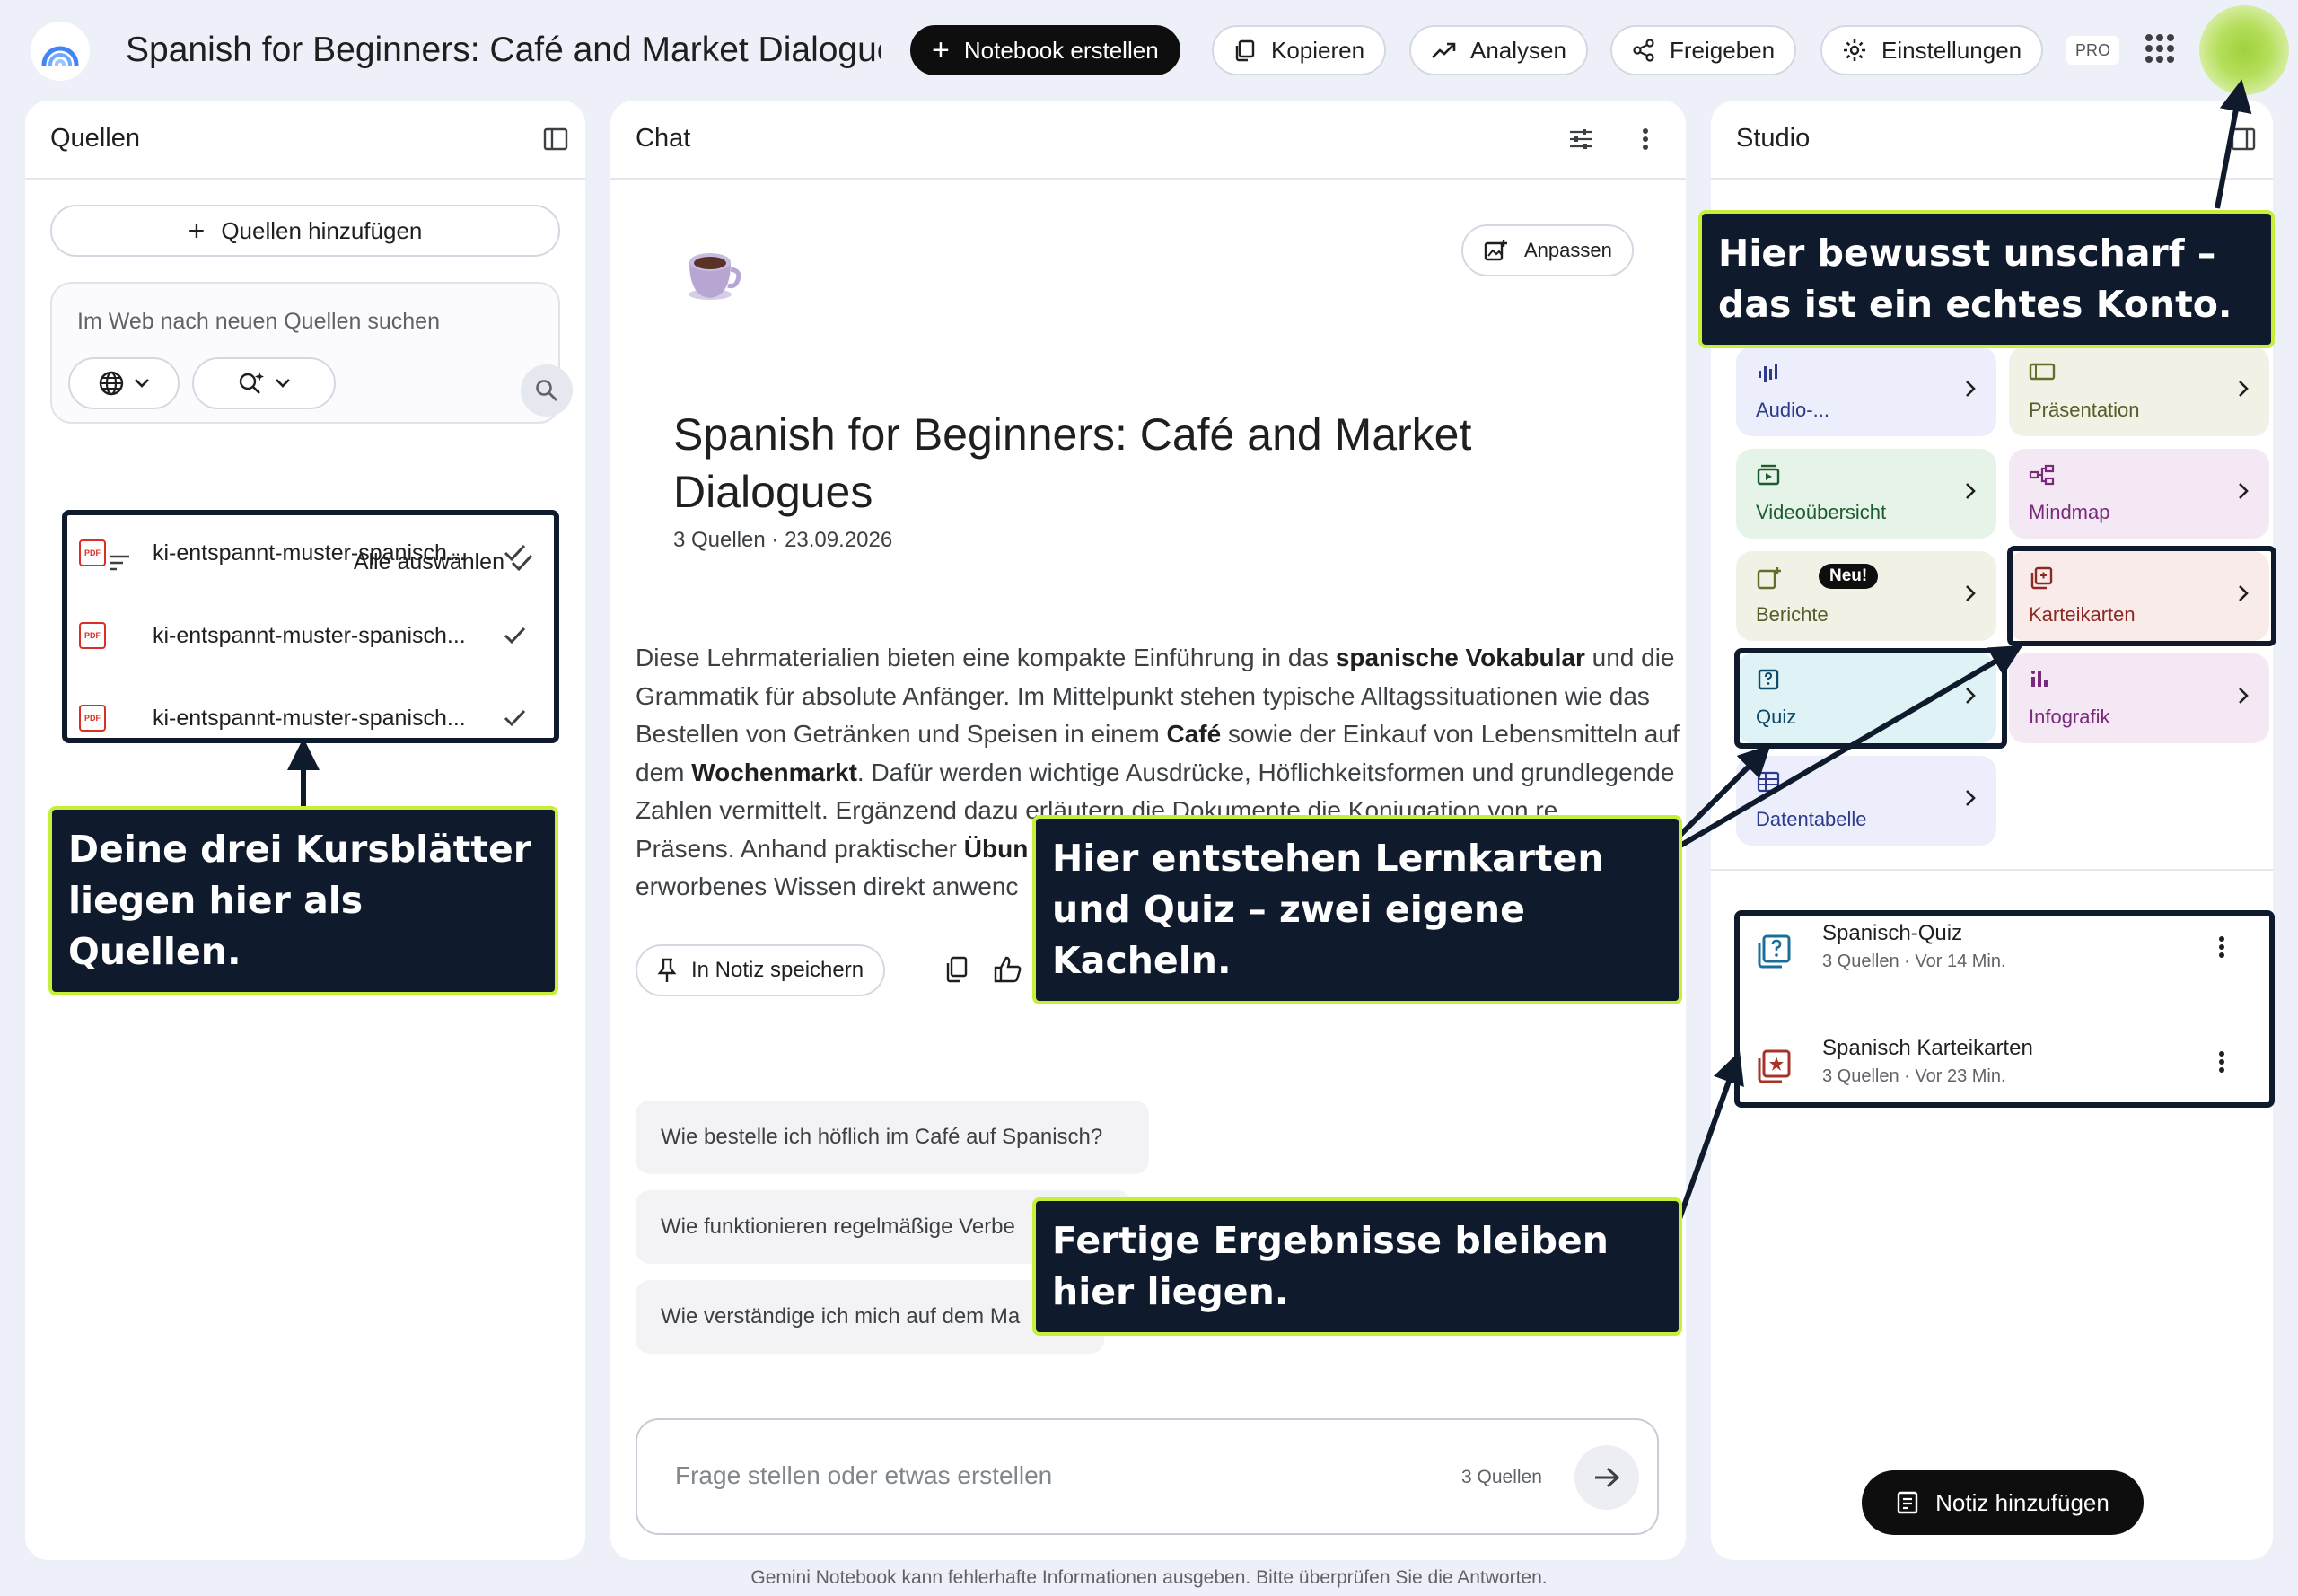 This screenshot has width=2298, height=1596. Describe the element at coordinates (251, 383) in the screenshot. I see `sparkle-search-icon` at that location.